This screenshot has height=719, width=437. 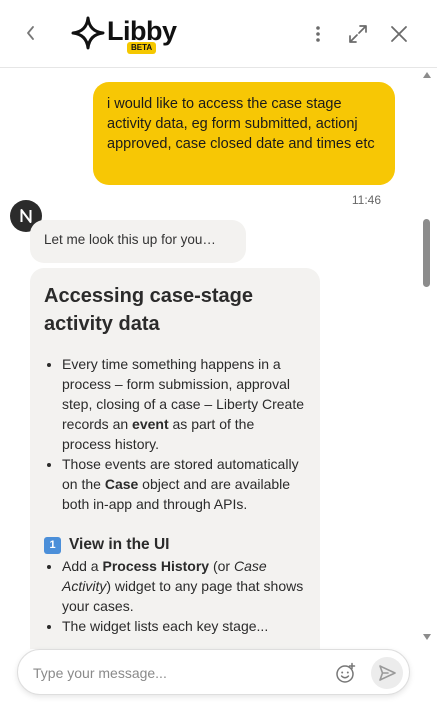 What do you see at coordinates (218, 34) in the screenshot?
I see `chat-header: Libby BETA` at bounding box center [218, 34].